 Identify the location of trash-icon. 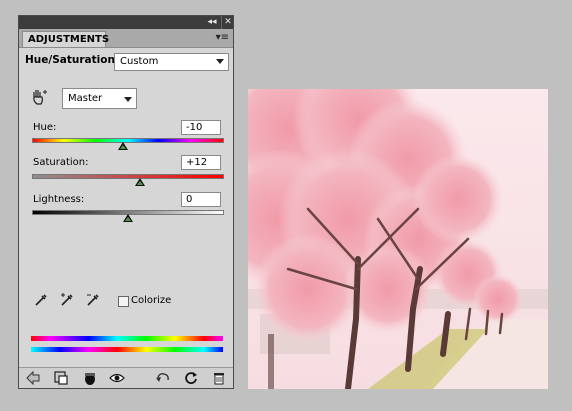
(219, 378).